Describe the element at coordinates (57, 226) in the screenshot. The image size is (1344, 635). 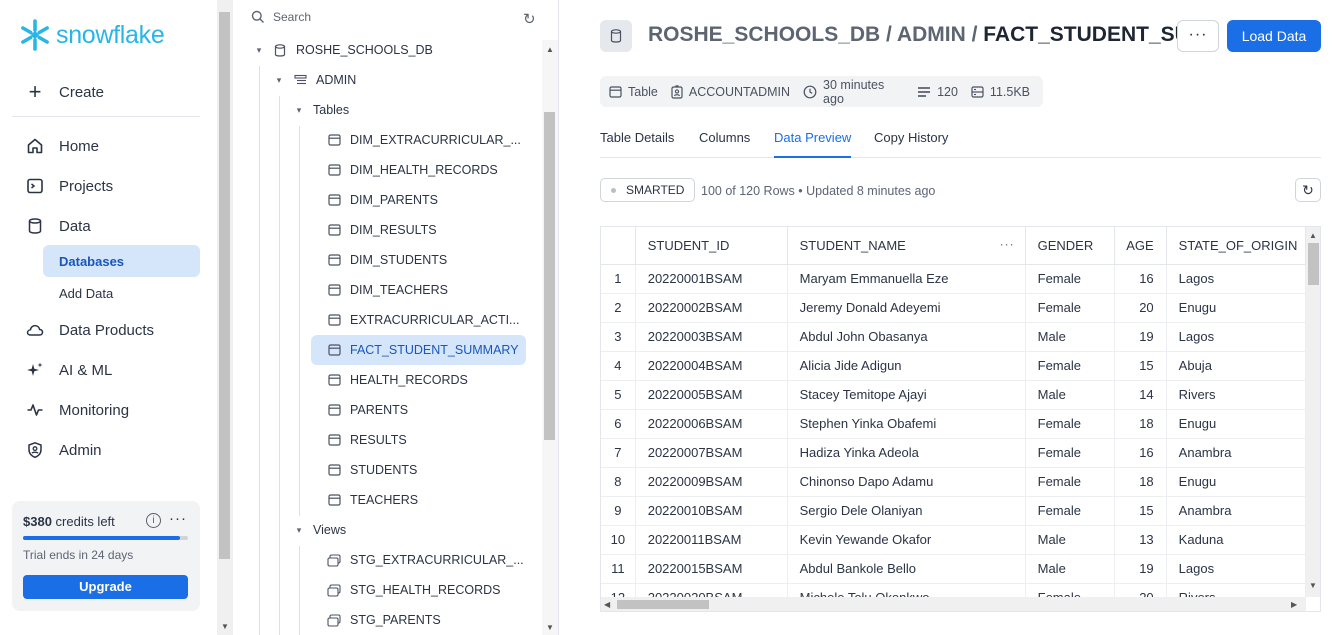
I see `nav-data: Data` at that location.